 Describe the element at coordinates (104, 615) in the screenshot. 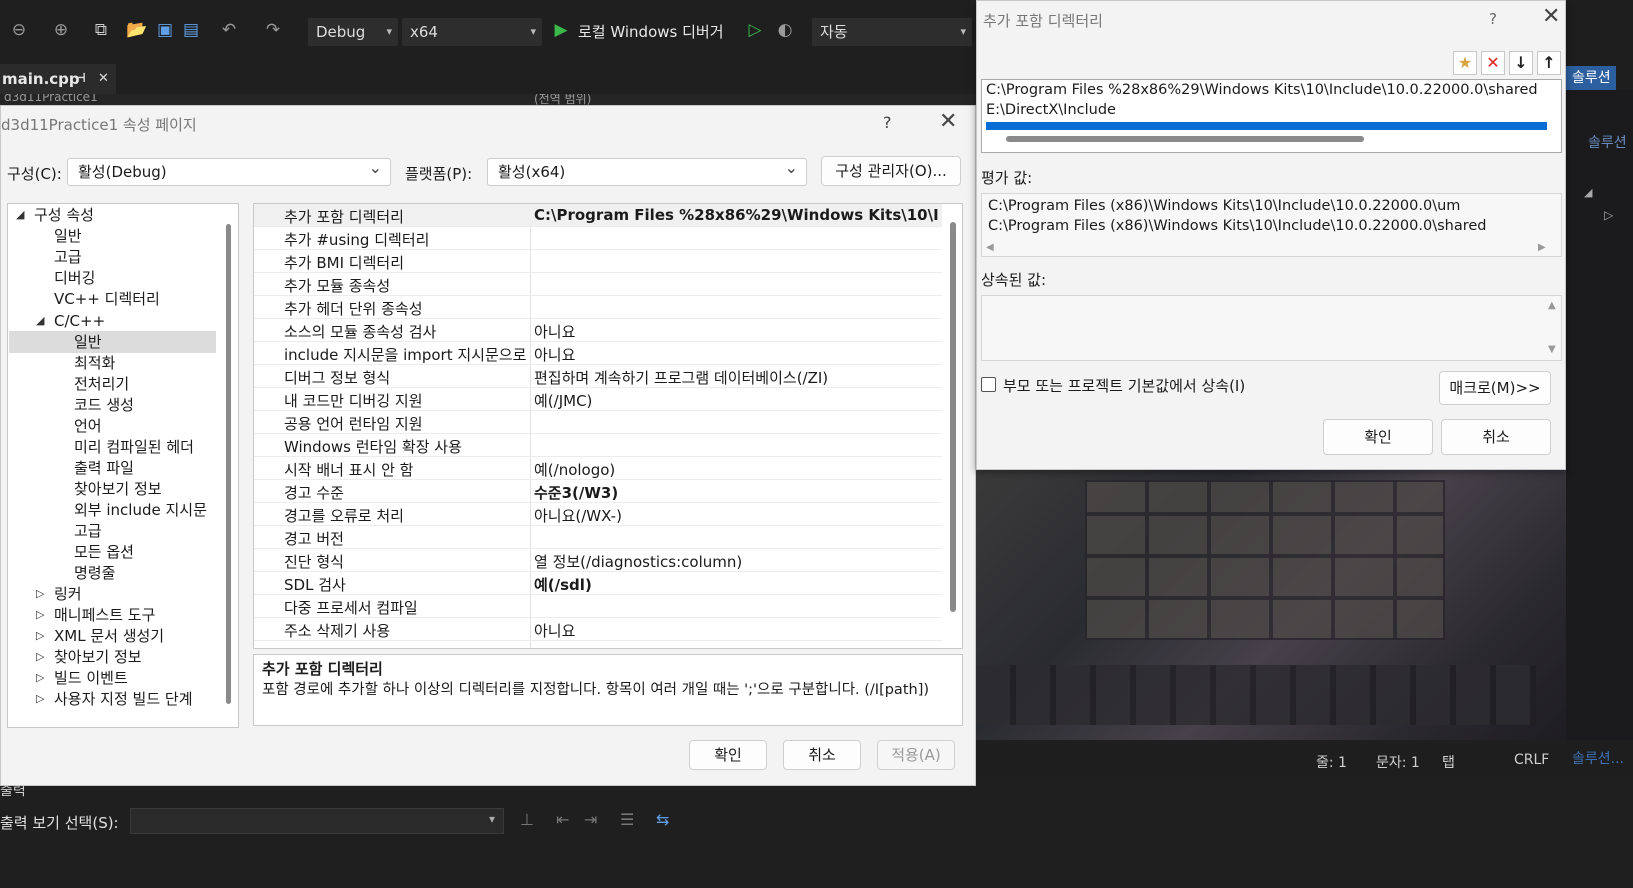

I see `tree-item-manifest-tool: 매니페스트 도구` at that location.